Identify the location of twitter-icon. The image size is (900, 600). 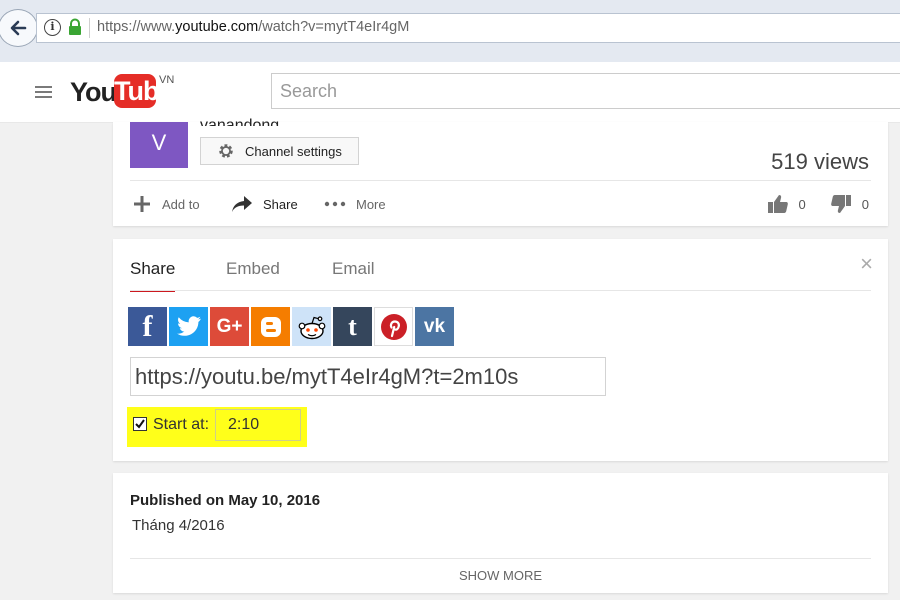
(188, 326).